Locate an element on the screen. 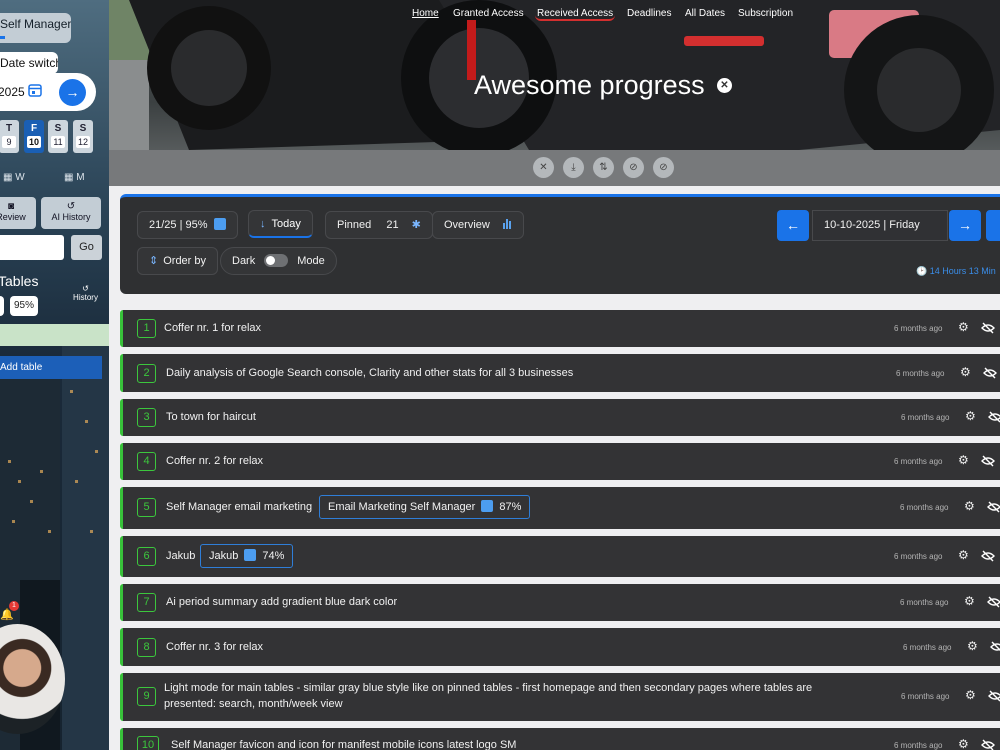 This screenshot has width=1000, height=750. task-number: 9 is located at coordinates (146, 696).